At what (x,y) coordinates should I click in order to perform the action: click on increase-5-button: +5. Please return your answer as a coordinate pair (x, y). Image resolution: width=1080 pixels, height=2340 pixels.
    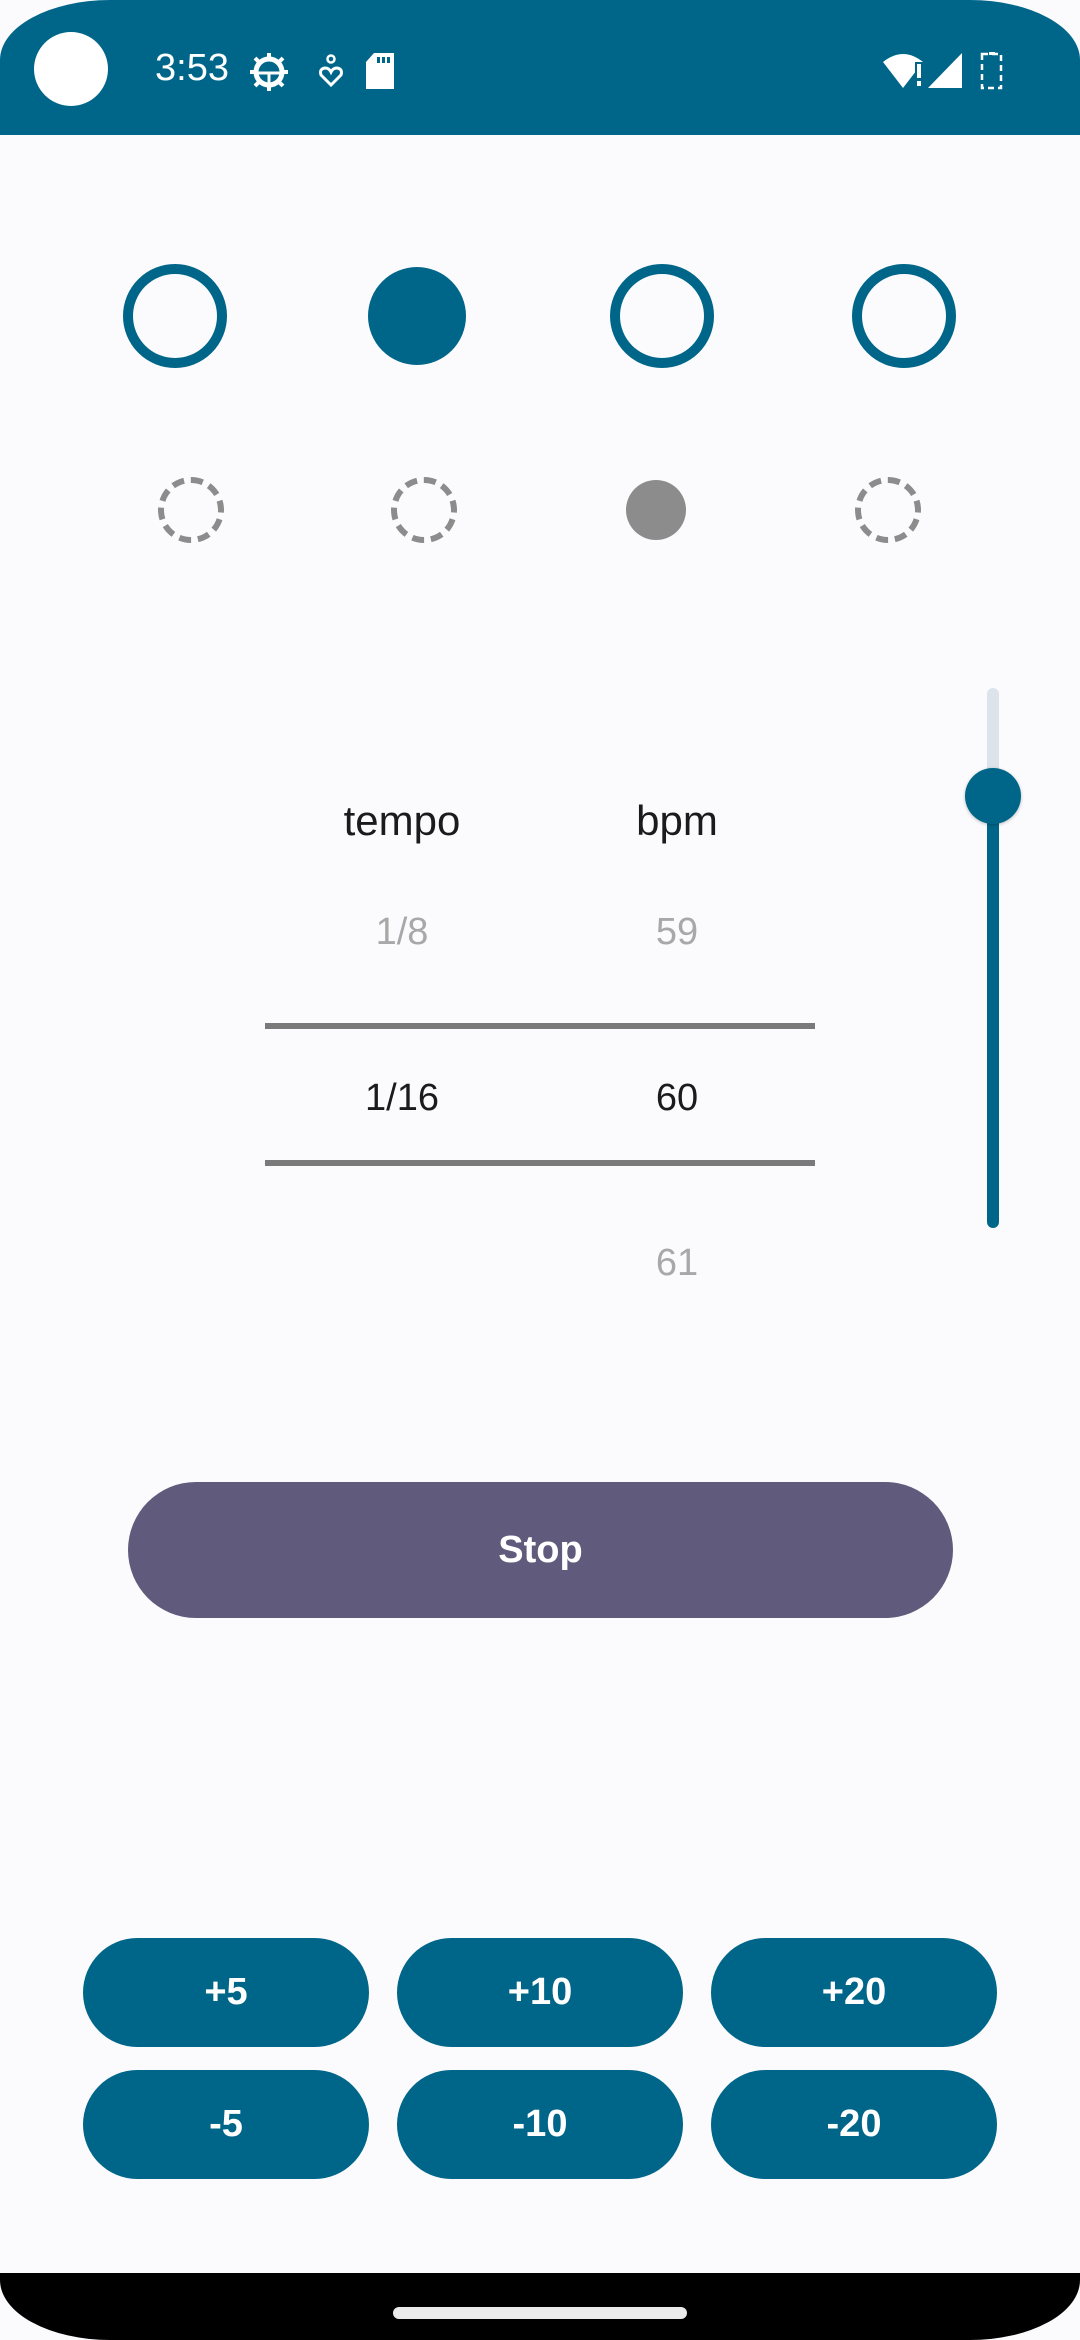
    Looking at the image, I should click on (226, 1992).